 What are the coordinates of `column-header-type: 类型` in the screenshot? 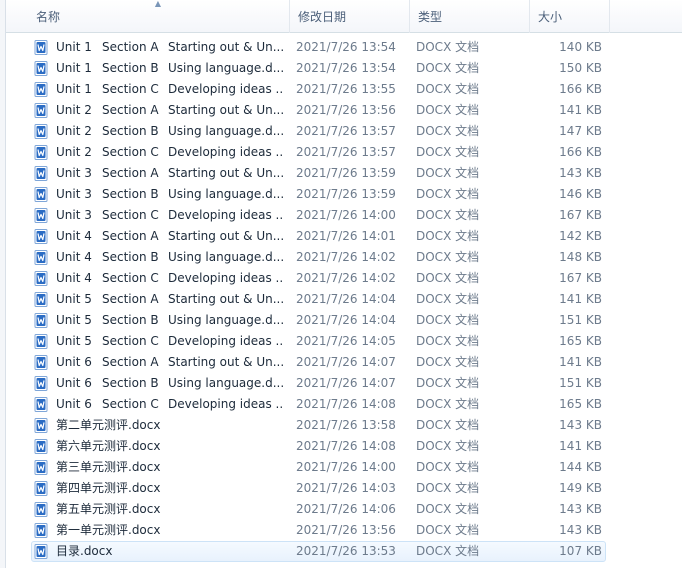 It's located at (470, 16).